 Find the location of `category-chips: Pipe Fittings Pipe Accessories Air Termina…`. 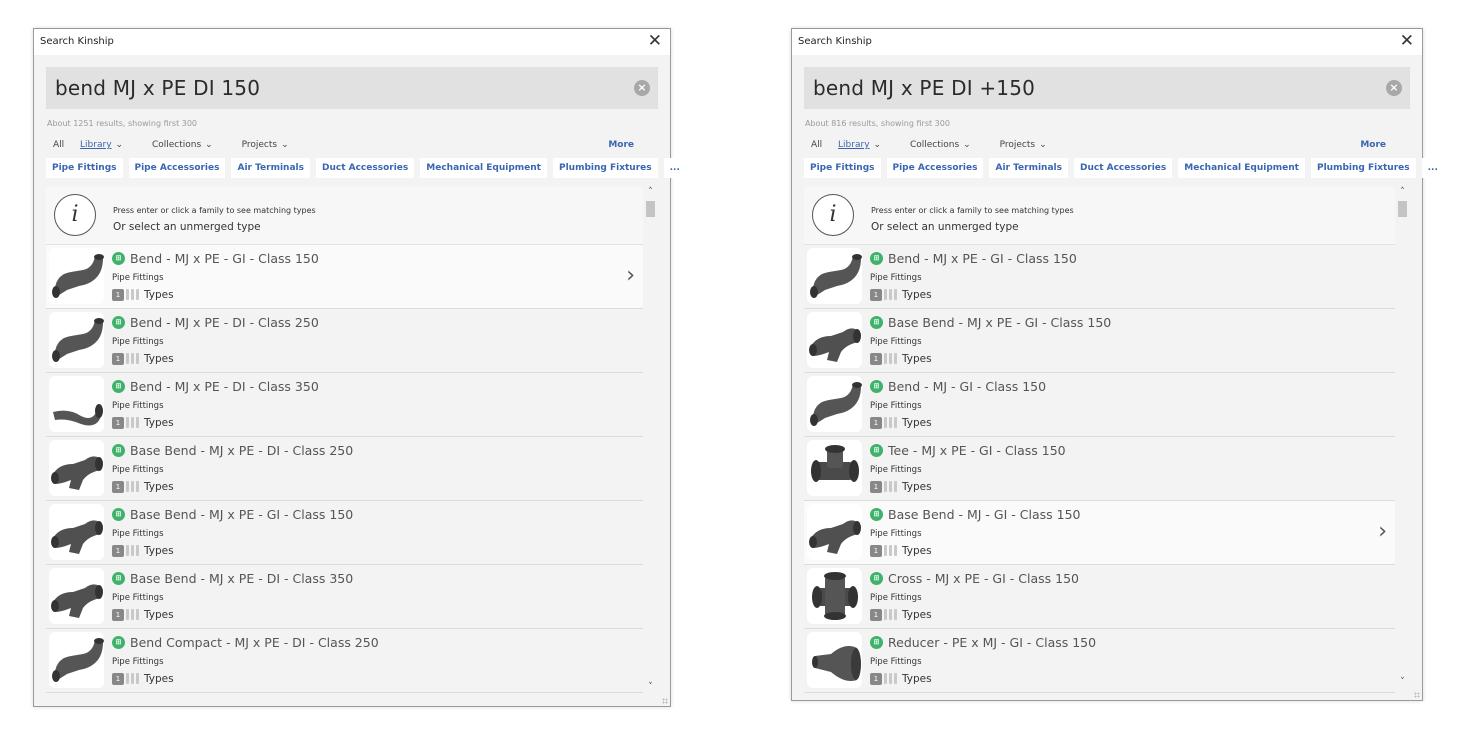

category-chips: Pipe Fittings Pipe Accessories Air Termina… is located at coordinates (1124, 168).